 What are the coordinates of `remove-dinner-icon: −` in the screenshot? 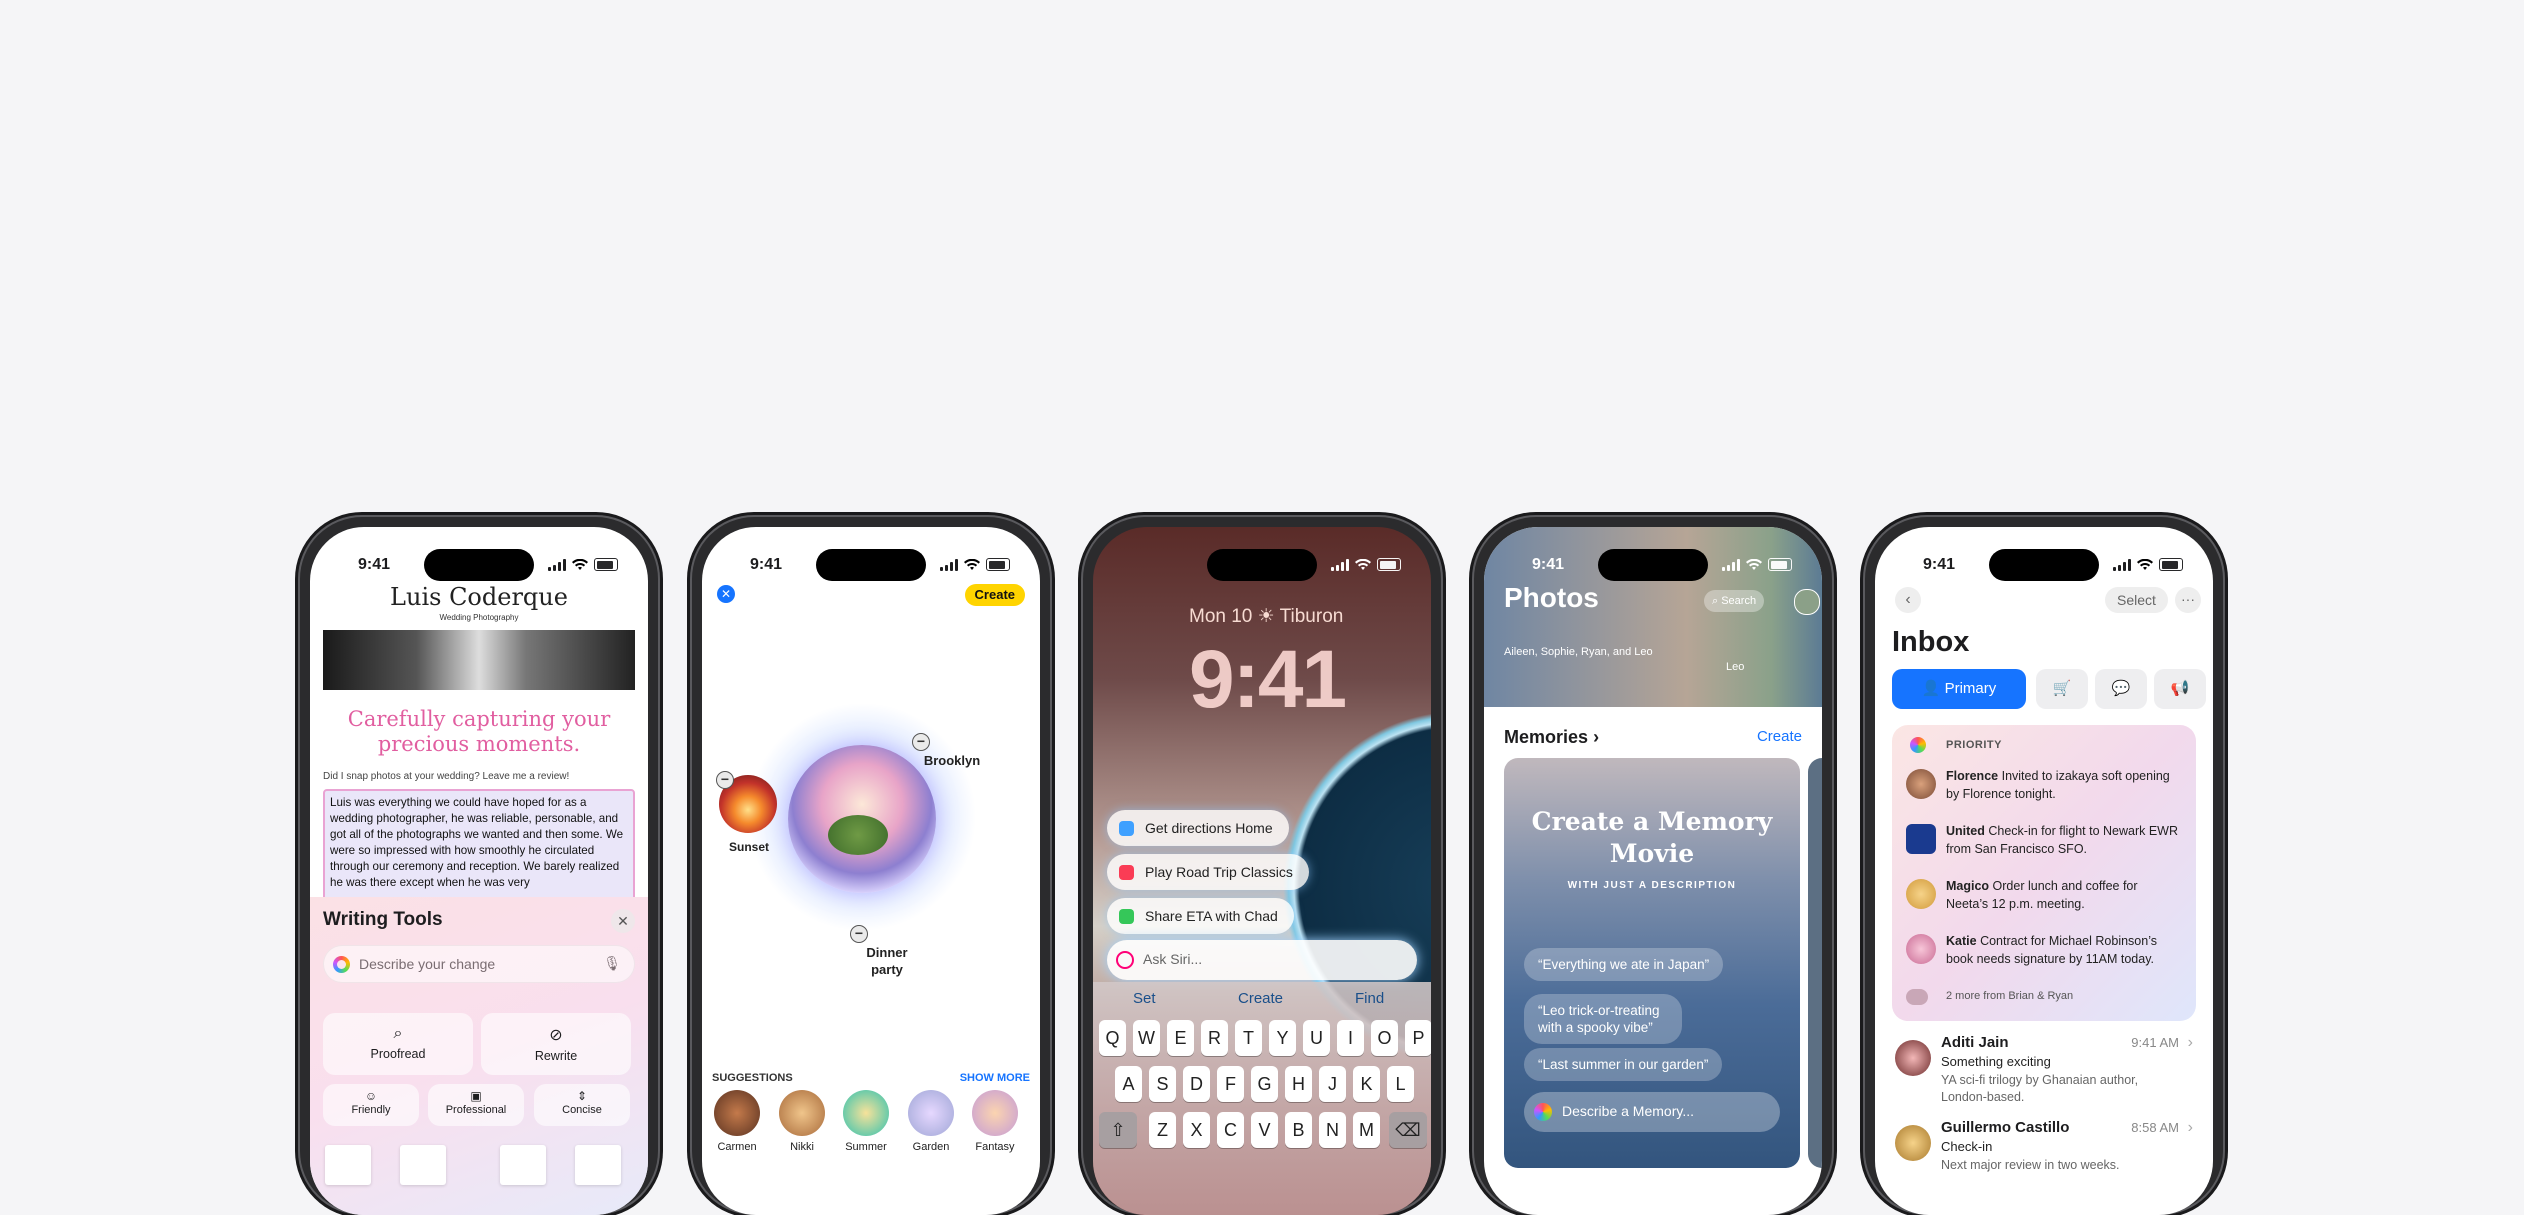 It's located at (859, 934).